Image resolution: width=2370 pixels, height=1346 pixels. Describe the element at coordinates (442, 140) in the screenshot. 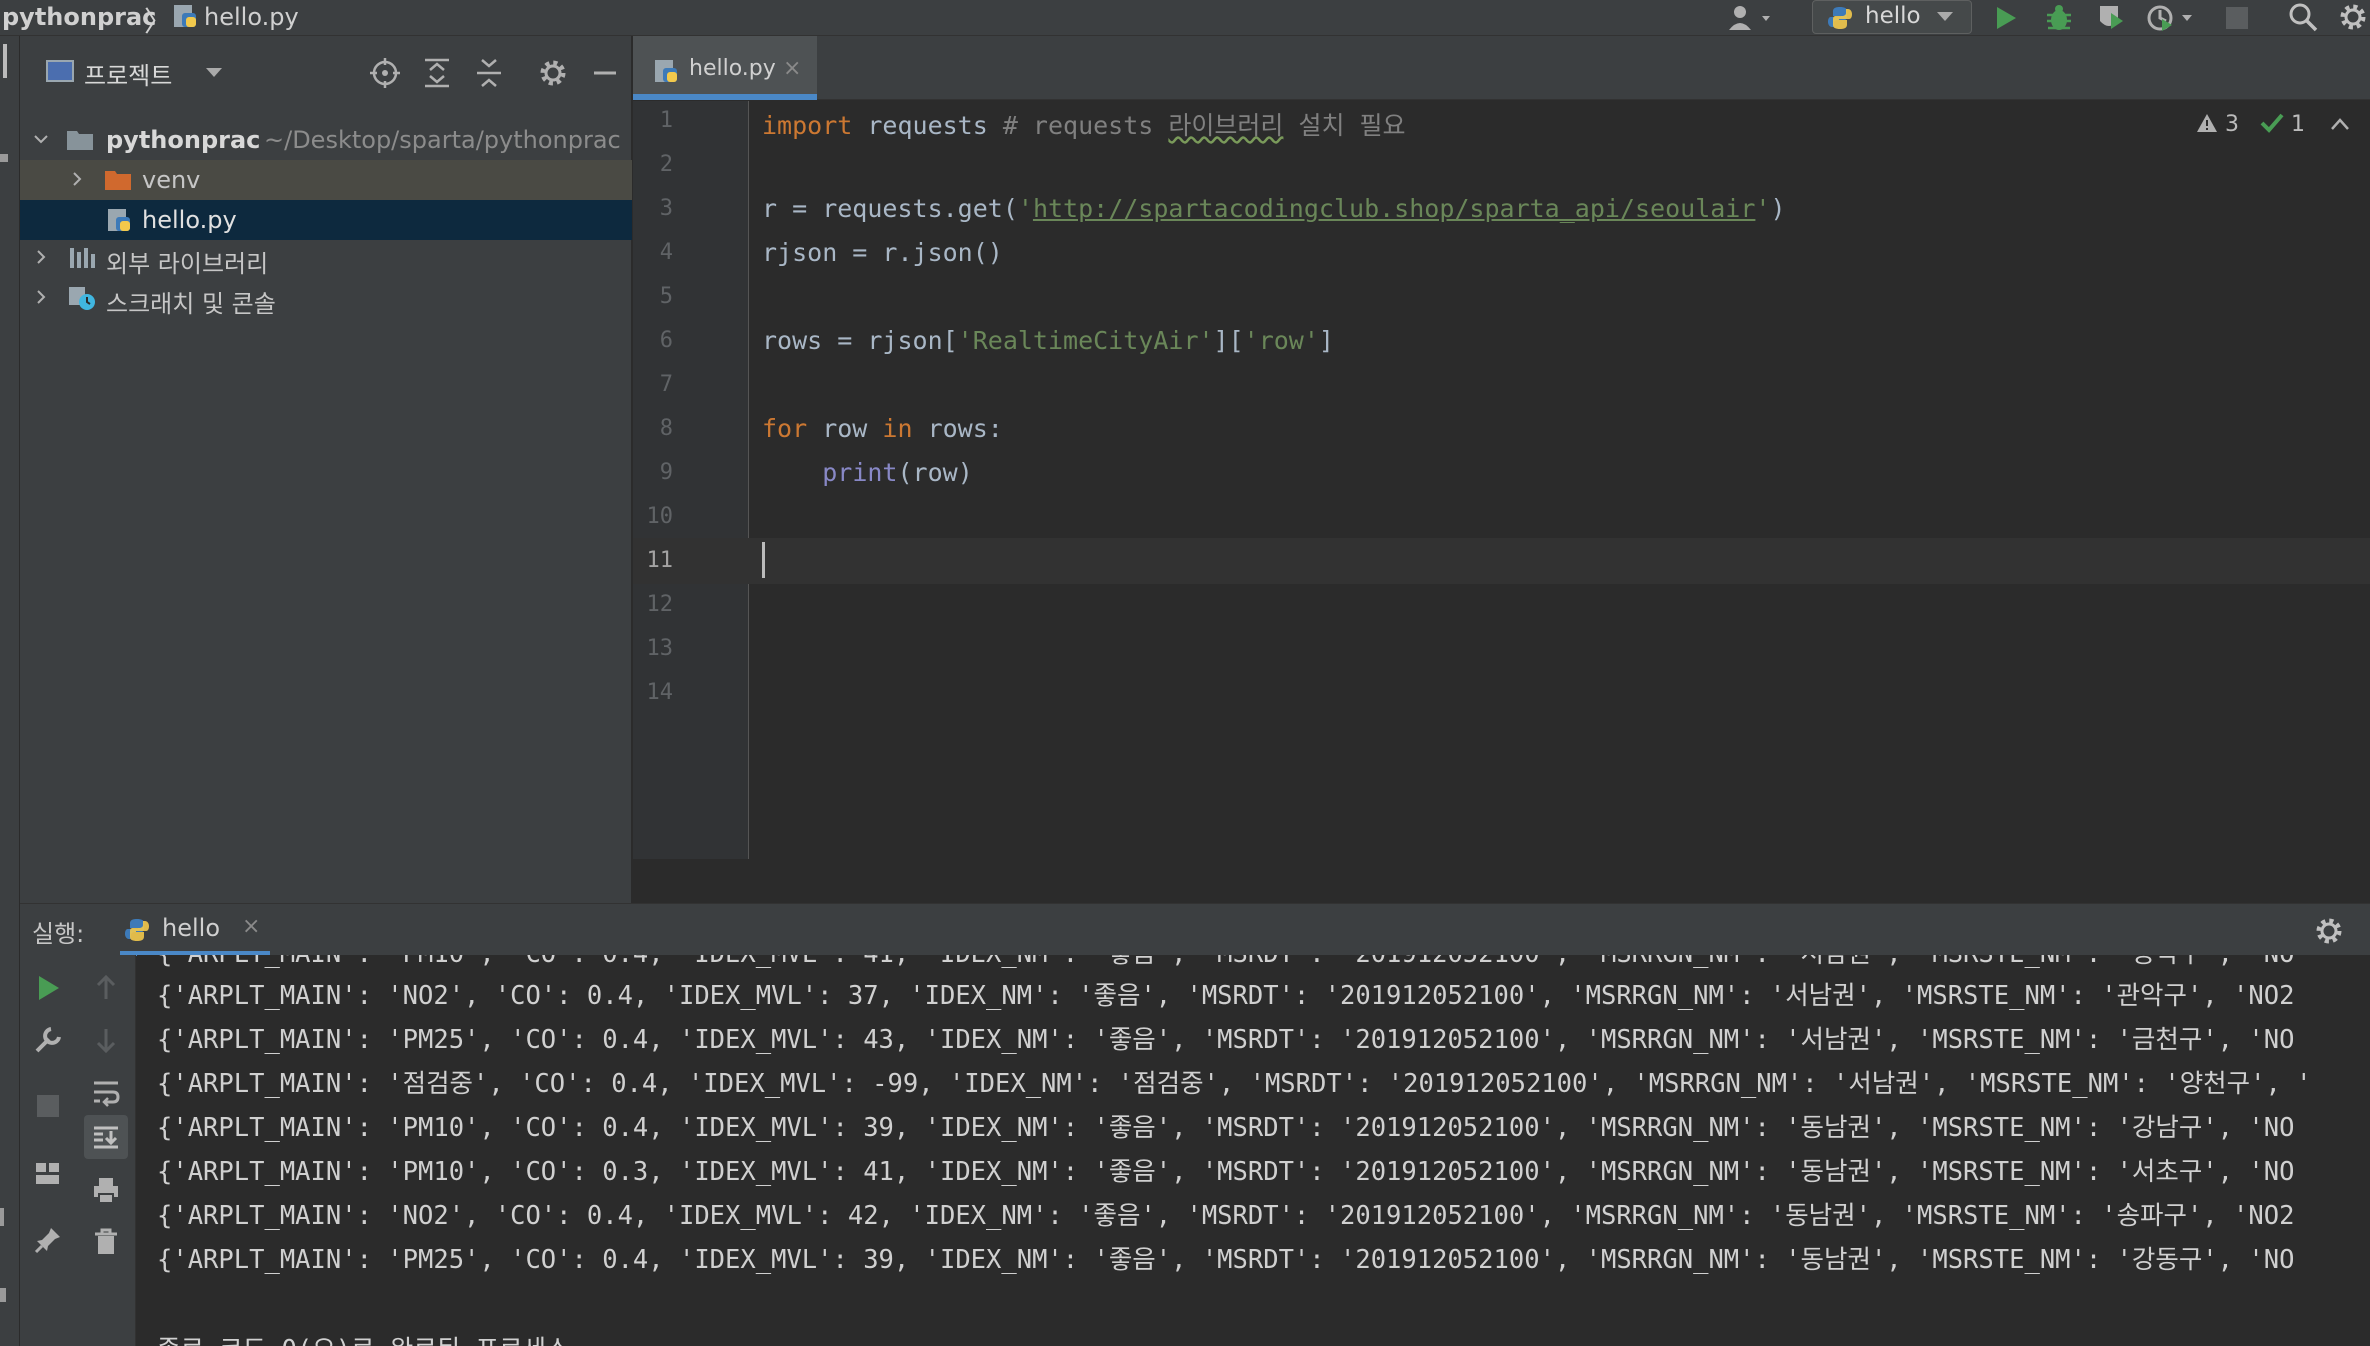

I see `tree-item-path: ~/Desktop/sparta/pythonprac` at that location.